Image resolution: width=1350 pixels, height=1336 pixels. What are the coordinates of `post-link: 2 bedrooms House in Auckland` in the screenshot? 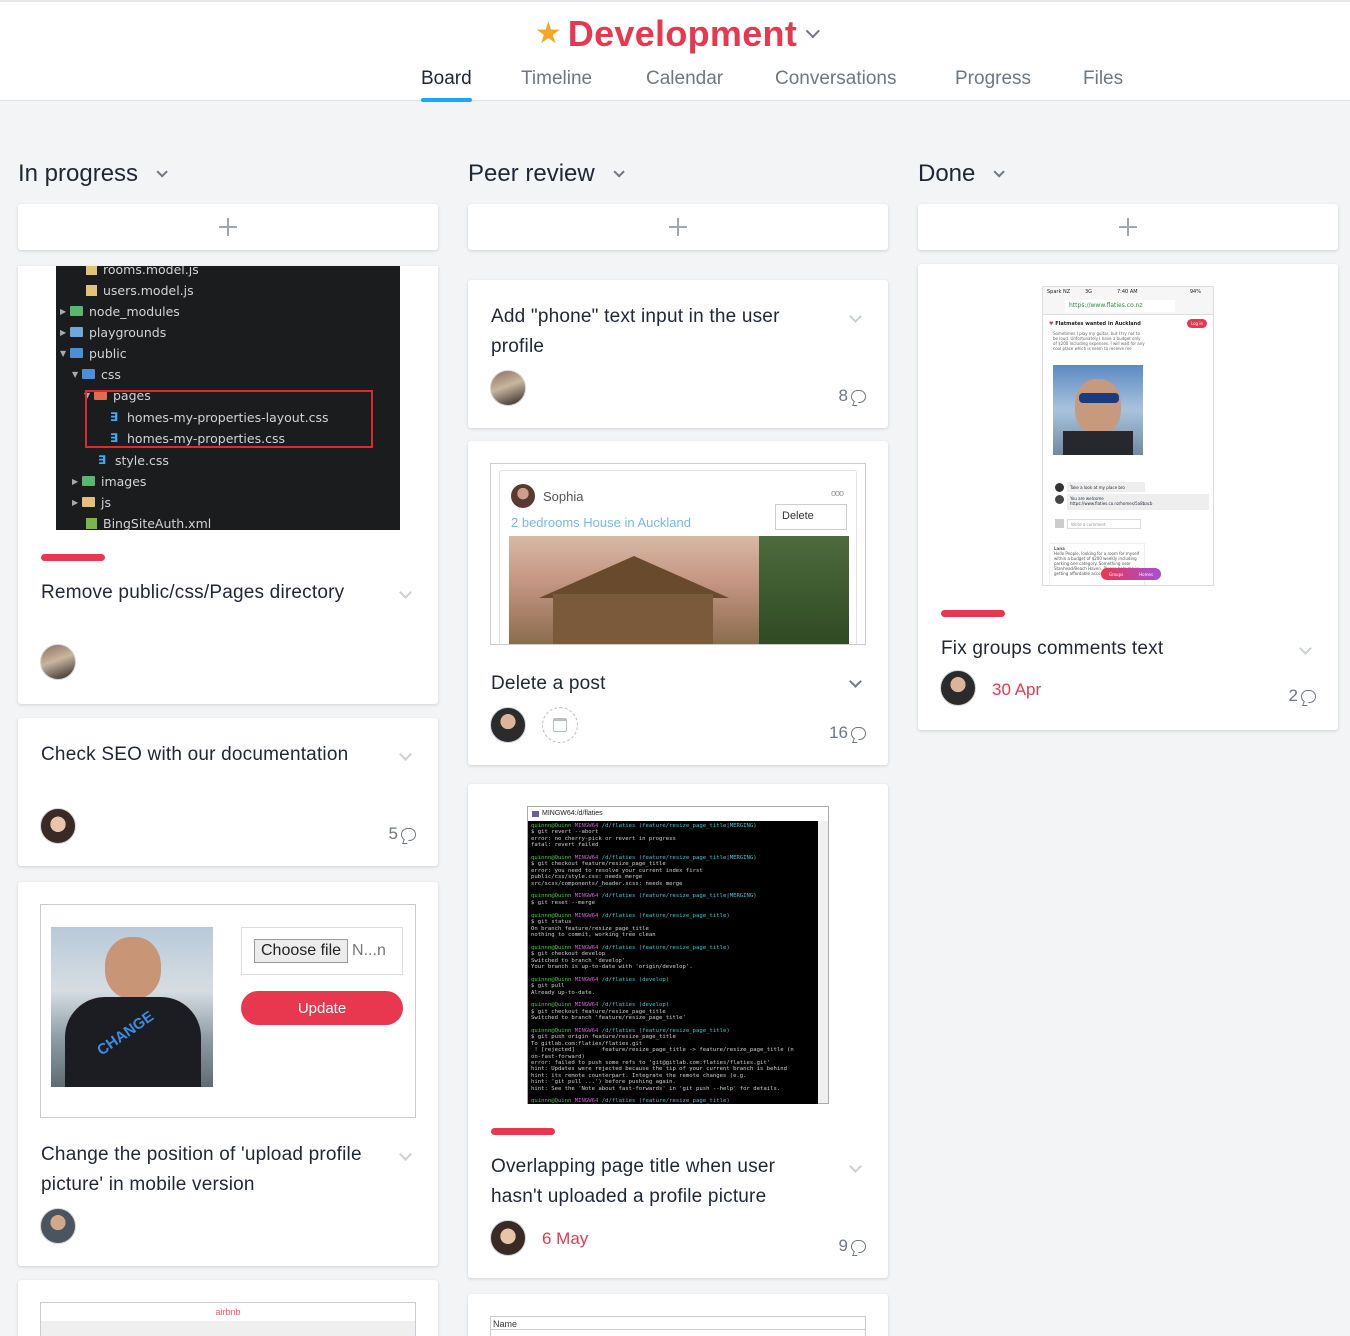 It's located at (601, 522).